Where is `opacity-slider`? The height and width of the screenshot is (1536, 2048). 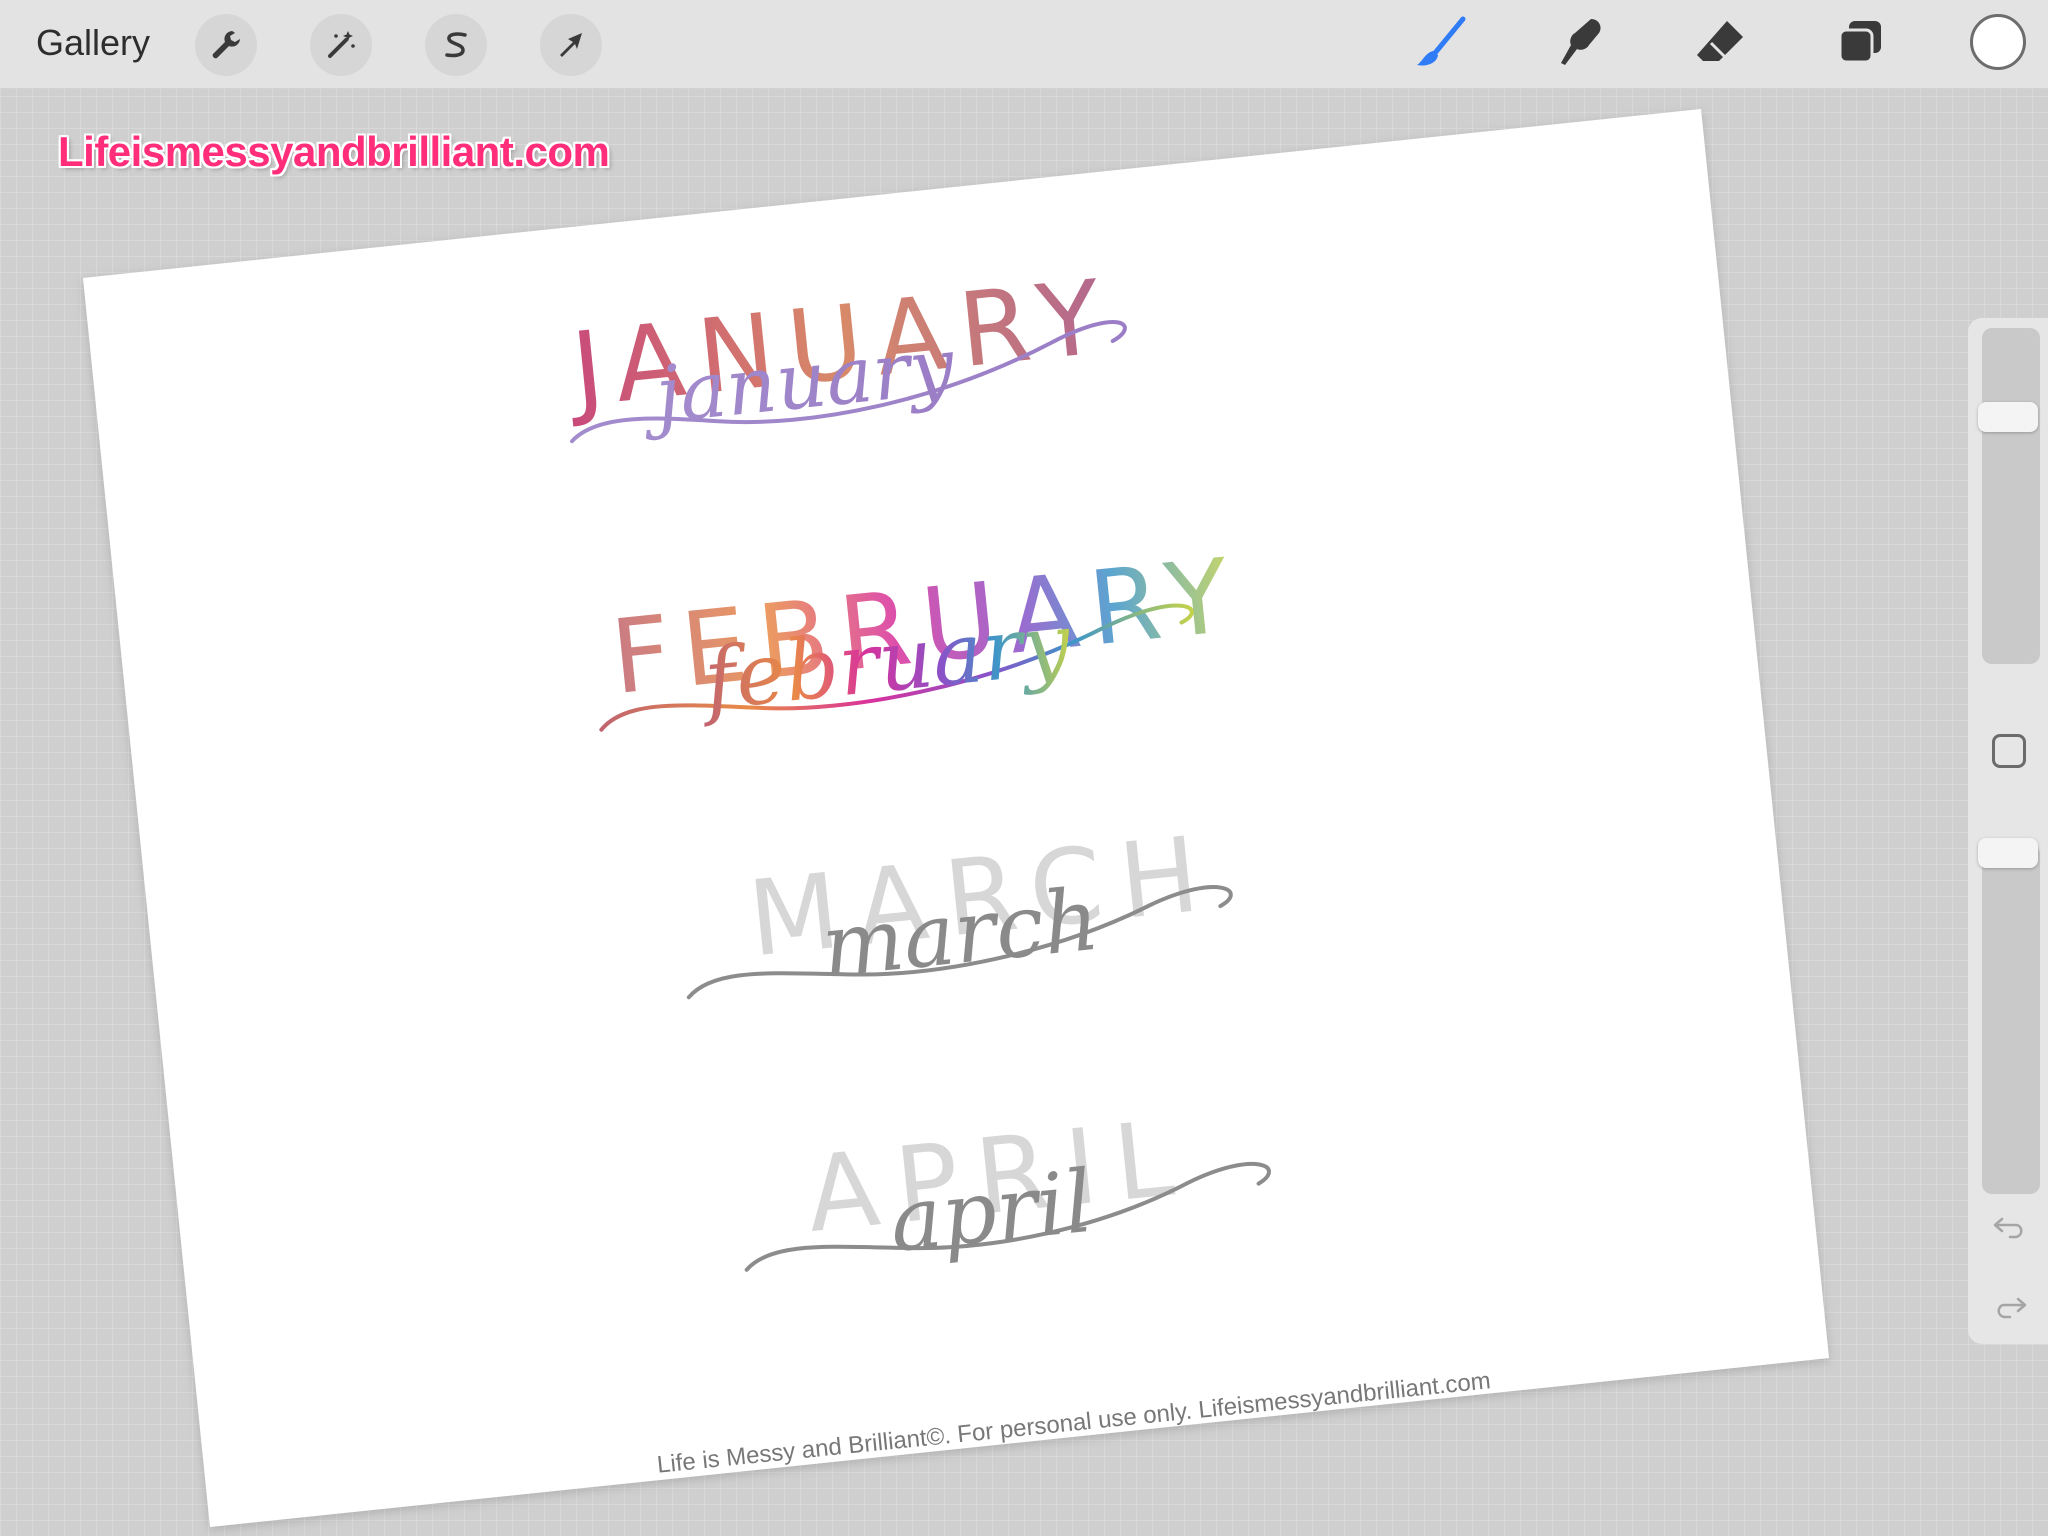 opacity-slider is located at coordinates (2009, 1016).